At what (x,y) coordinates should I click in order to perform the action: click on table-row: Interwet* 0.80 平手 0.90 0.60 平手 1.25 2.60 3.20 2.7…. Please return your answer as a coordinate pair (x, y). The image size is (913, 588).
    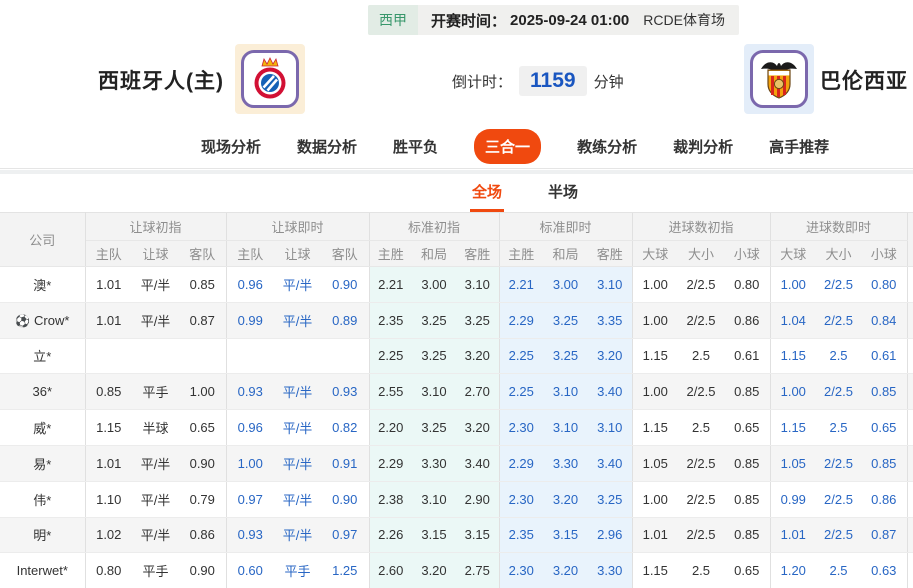
    Looking at the image, I should click on (456, 570).